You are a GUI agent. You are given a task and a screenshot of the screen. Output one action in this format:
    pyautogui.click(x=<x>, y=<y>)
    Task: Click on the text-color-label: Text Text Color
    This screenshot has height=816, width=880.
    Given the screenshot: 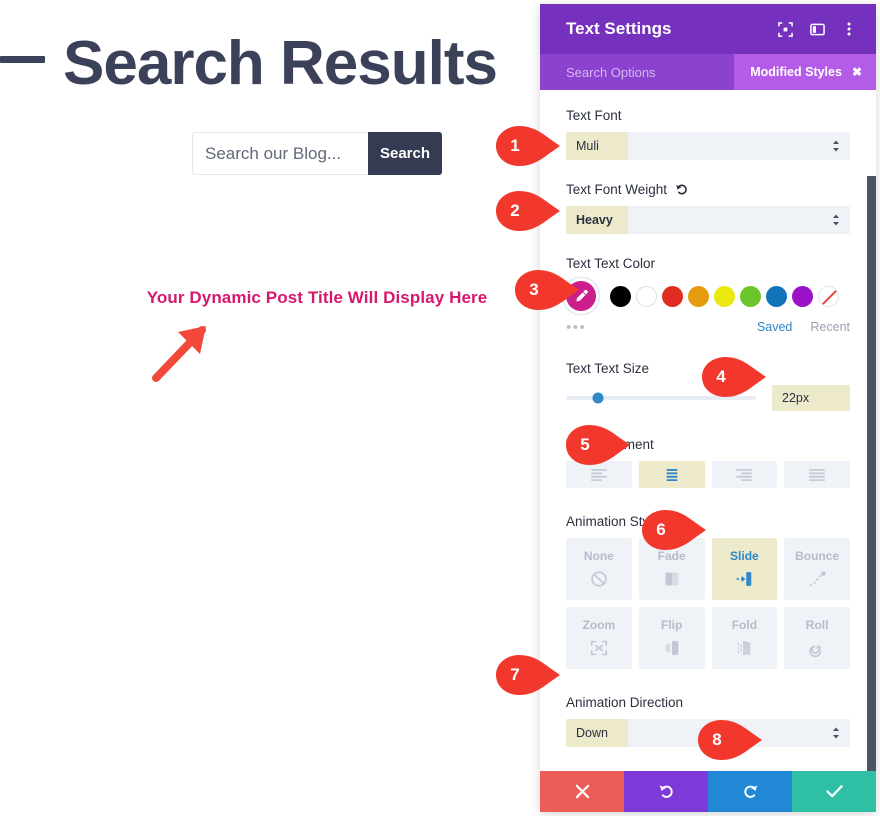 What is the action you would take?
    pyautogui.click(x=708, y=263)
    